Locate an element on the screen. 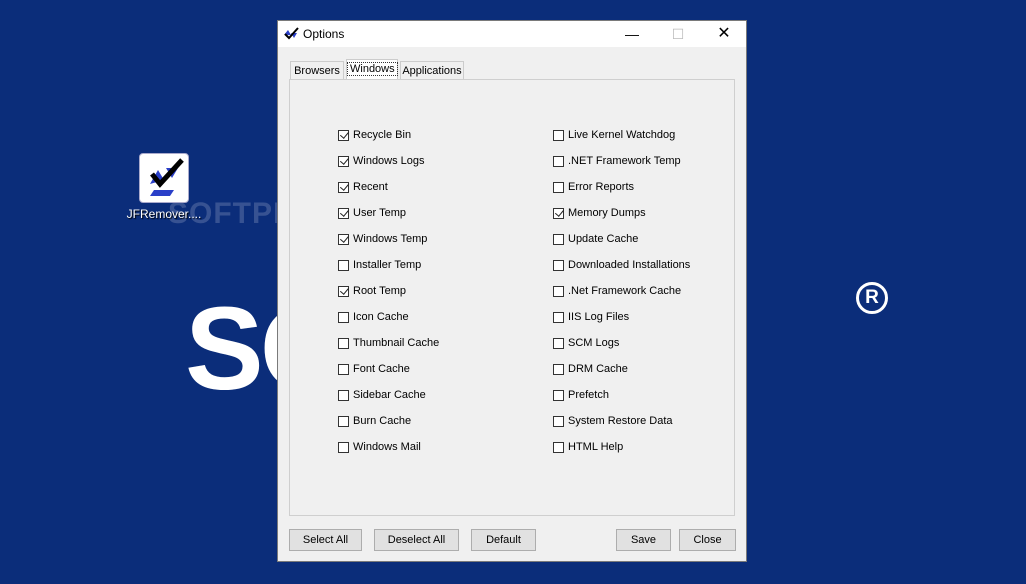  checkbox-label: HTML Help is located at coordinates (596, 447).